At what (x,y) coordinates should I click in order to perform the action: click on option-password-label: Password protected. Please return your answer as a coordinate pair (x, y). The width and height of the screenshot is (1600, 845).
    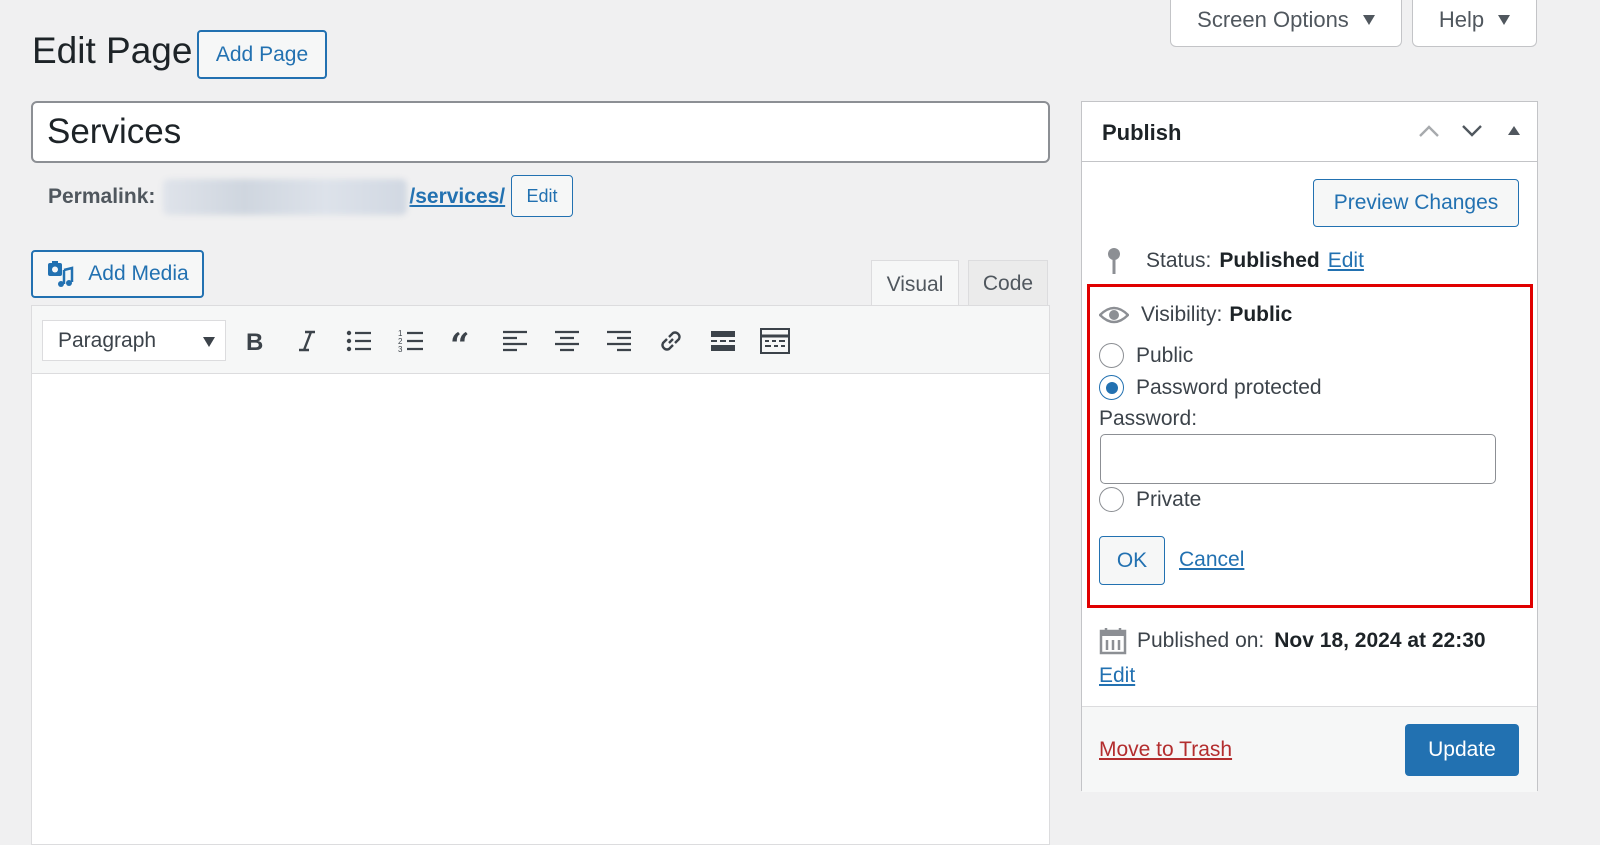
    Looking at the image, I should click on (1229, 387).